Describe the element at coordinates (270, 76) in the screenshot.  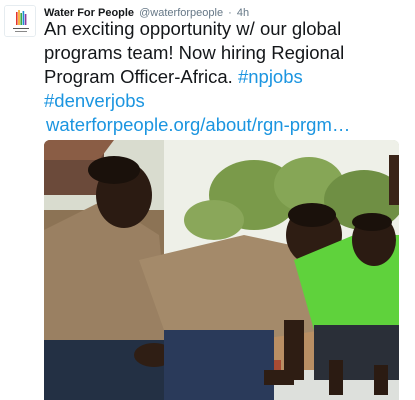
I see `hashtag-npjobs: #npjobs` at that location.